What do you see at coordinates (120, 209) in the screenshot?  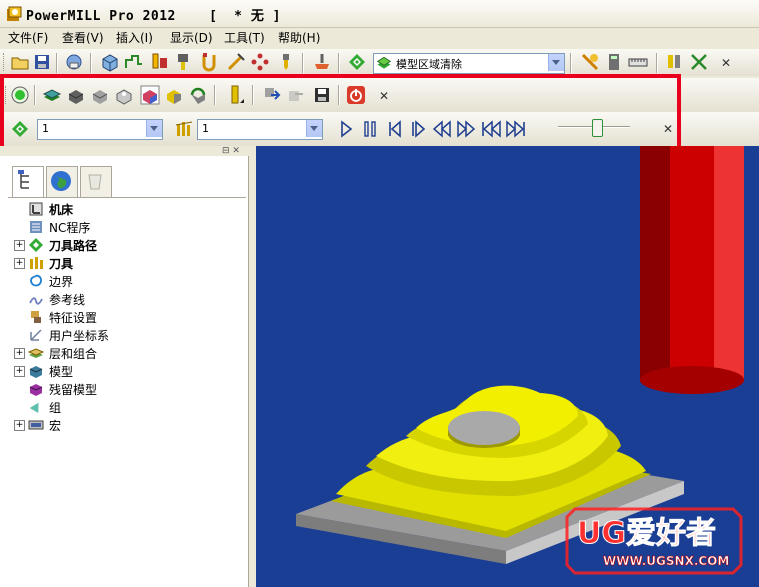 I see `tree-item: 机床` at bounding box center [120, 209].